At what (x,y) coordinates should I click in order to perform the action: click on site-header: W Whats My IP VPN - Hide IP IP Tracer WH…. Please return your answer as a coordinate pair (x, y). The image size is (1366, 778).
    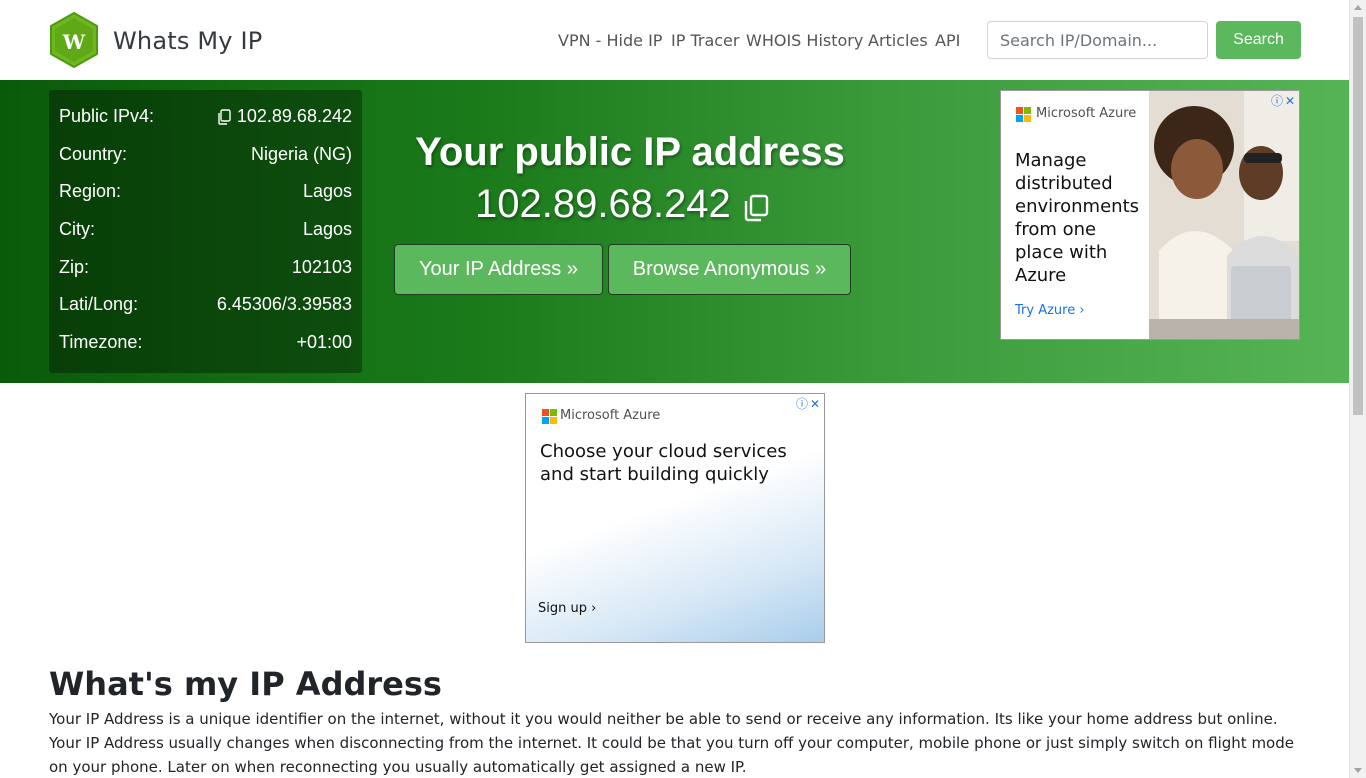
    Looking at the image, I should click on (674, 40).